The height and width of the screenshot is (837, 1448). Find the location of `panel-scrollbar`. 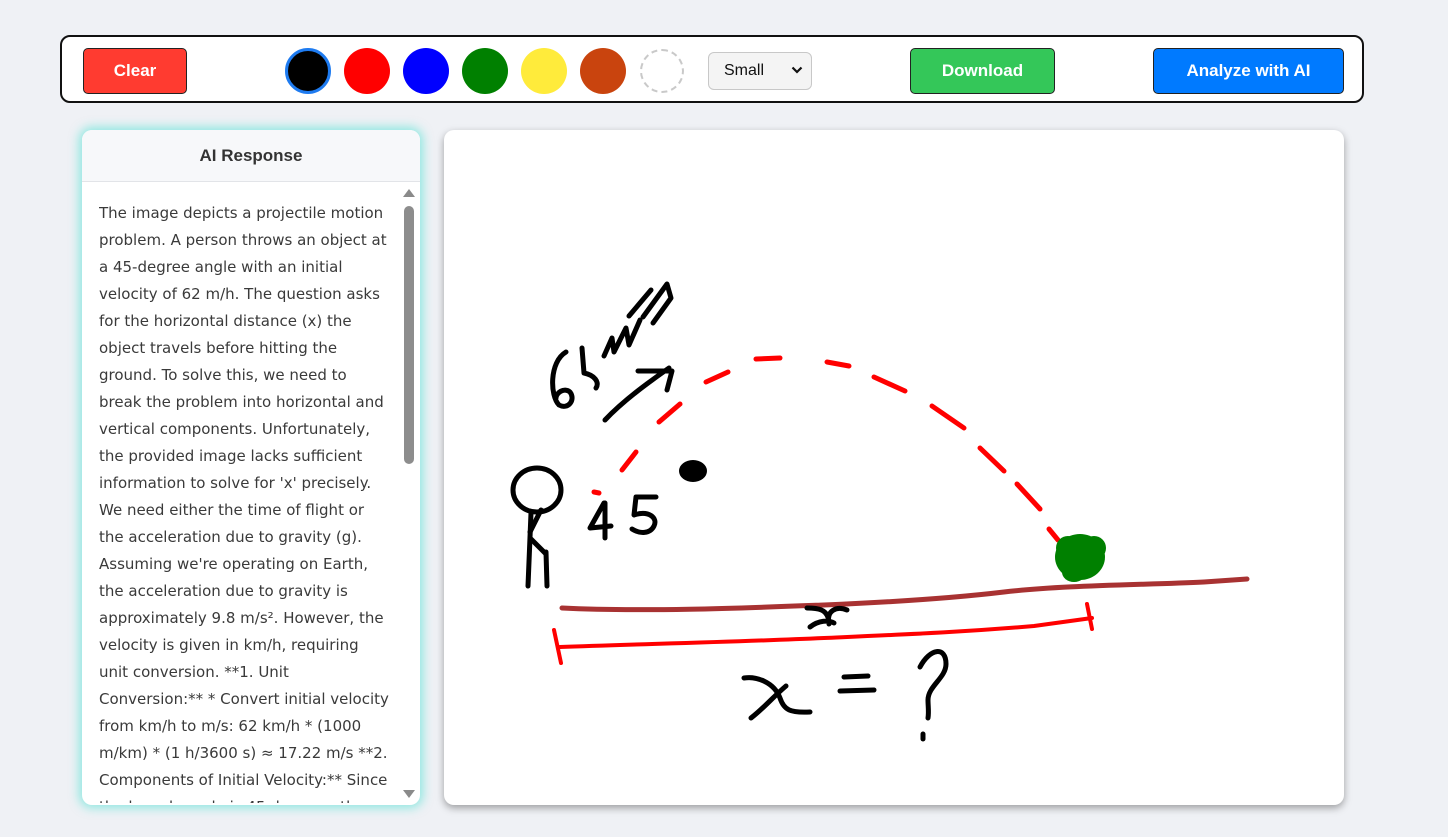

panel-scrollbar is located at coordinates (409, 493).